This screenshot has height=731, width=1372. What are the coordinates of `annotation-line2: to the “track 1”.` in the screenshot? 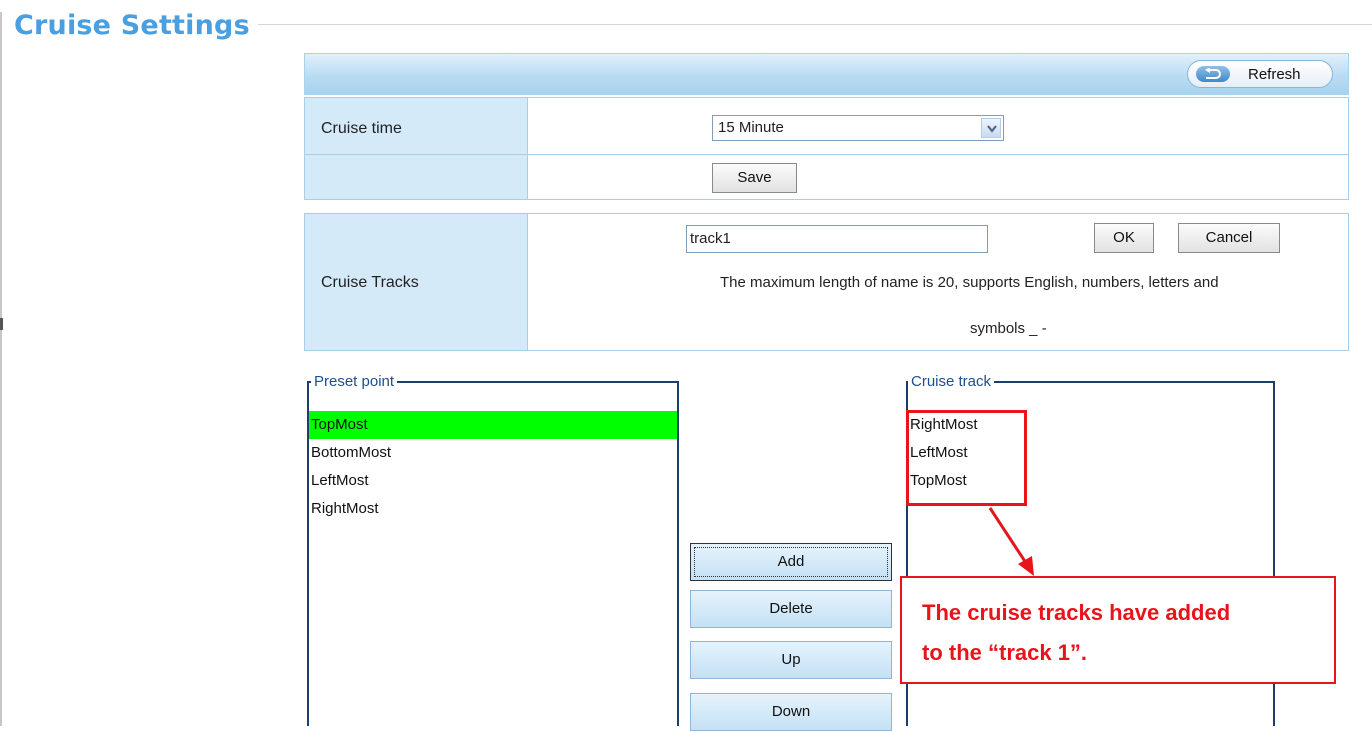 It's located at (1005, 652).